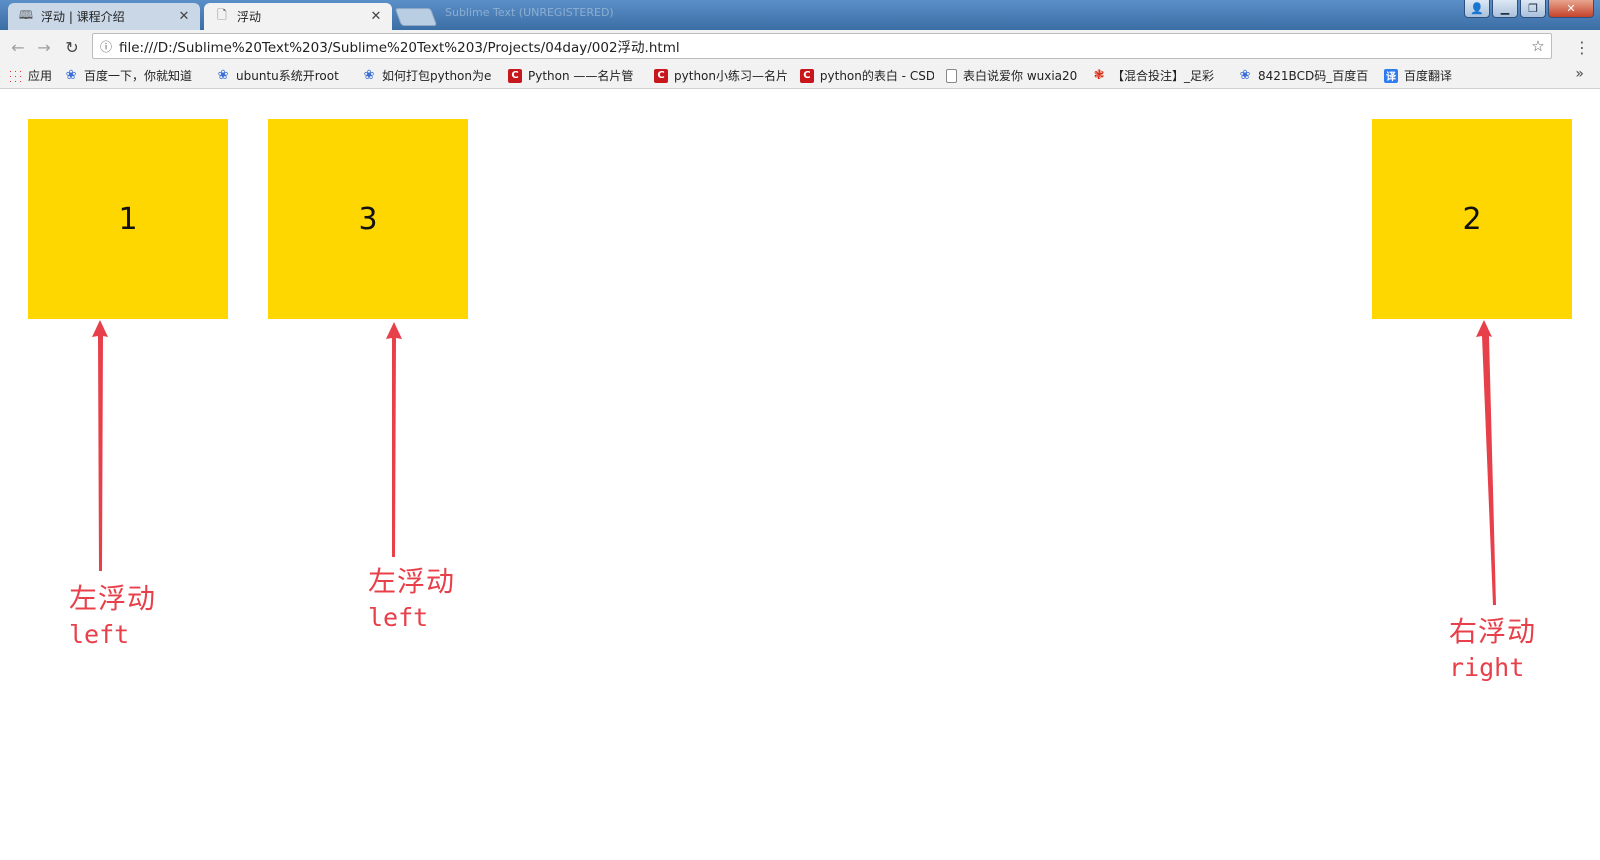 The height and width of the screenshot is (860, 1600). Describe the element at coordinates (416, 17) in the screenshot. I see `new-tab-button` at that location.